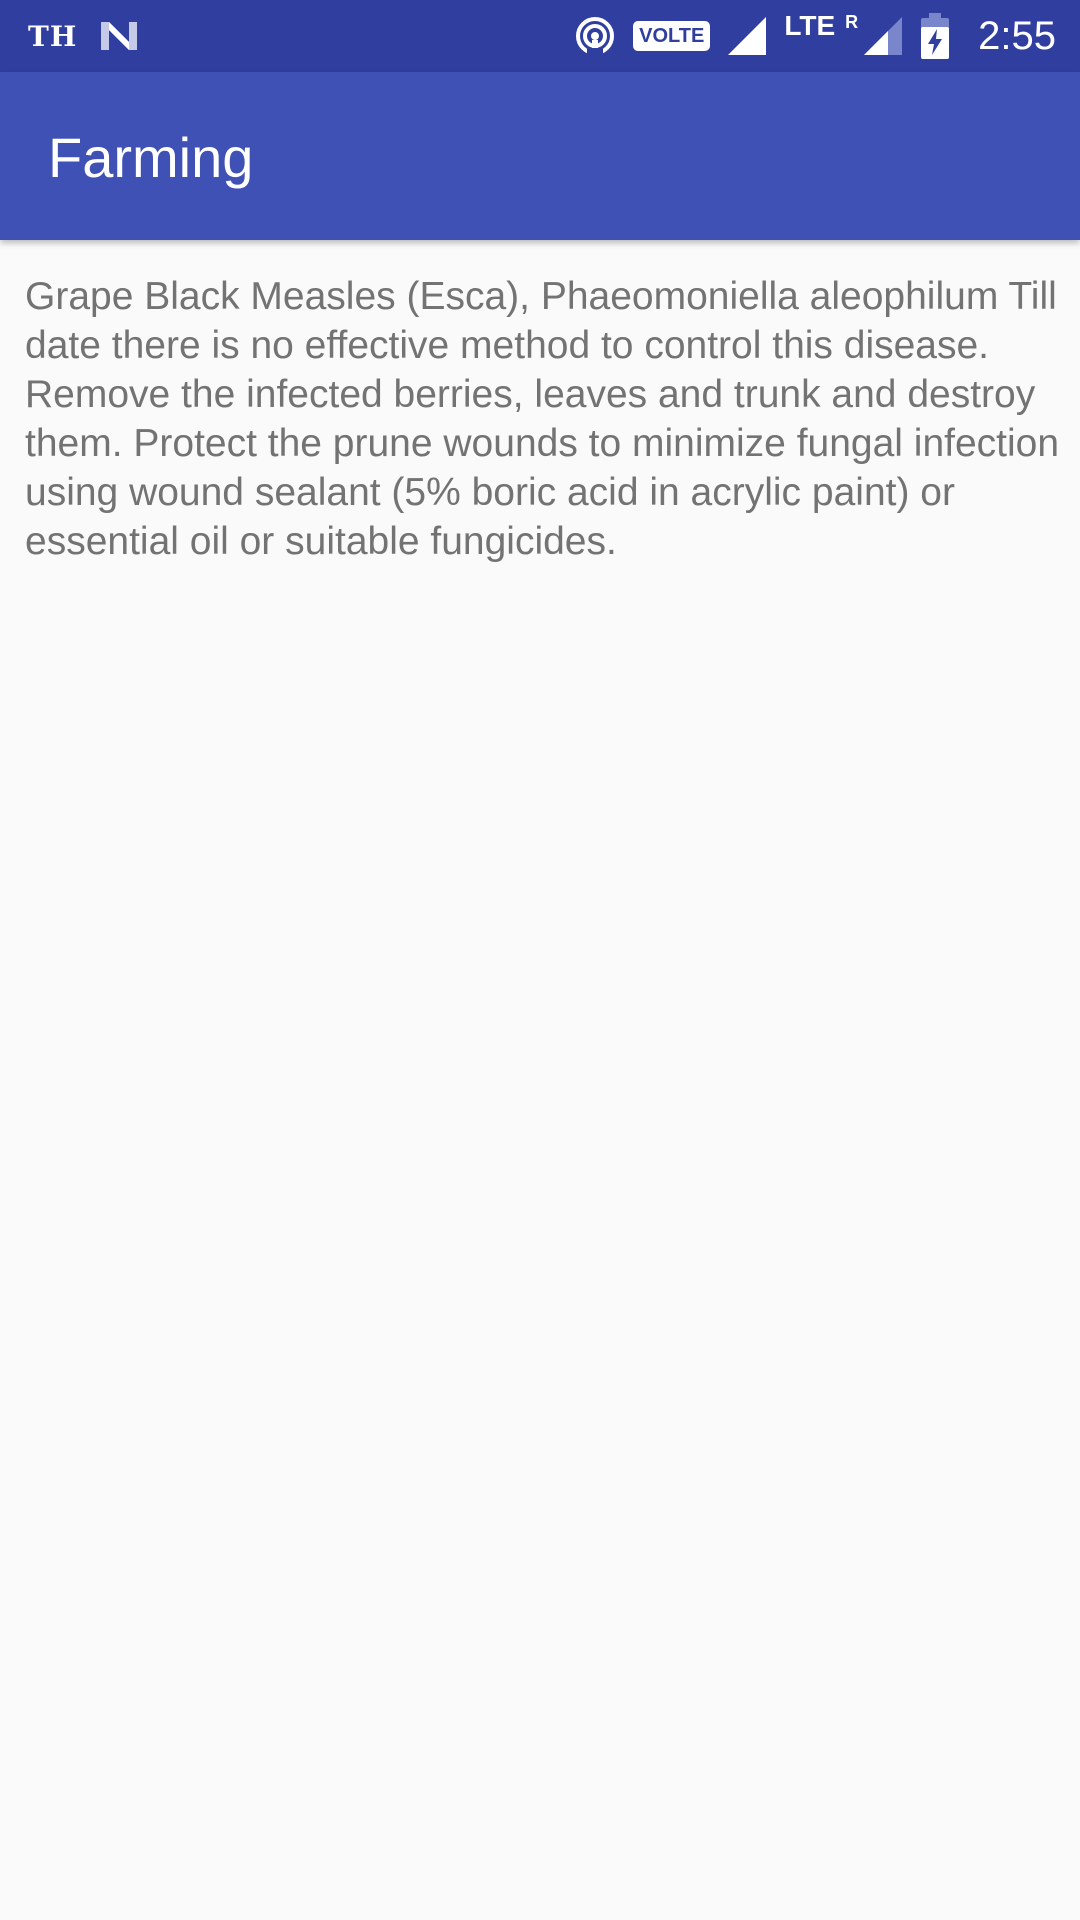  Describe the element at coordinates (540, 36) in the screenshot. I see `status-bar: TH VOLTE LTE R 2:55` at that location.